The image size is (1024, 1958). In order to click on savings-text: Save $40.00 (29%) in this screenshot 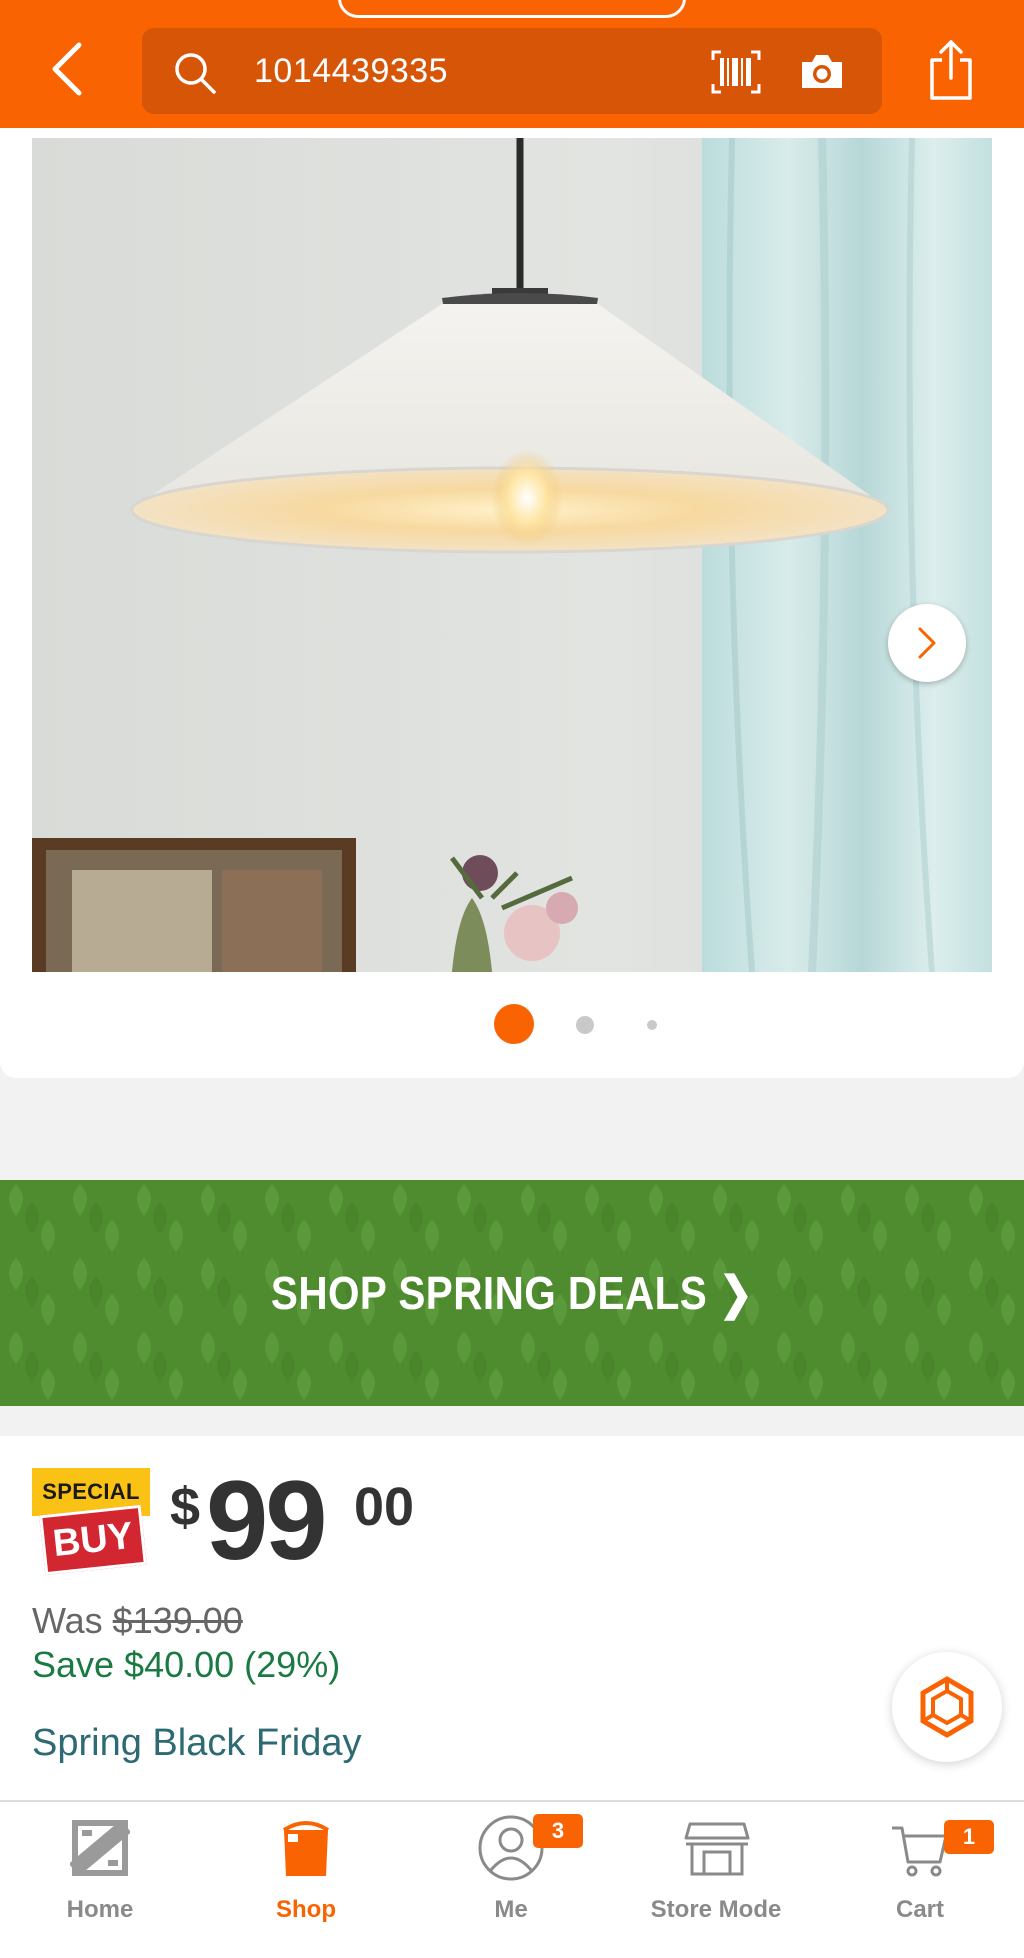, I will do `click(186, 1664)`.